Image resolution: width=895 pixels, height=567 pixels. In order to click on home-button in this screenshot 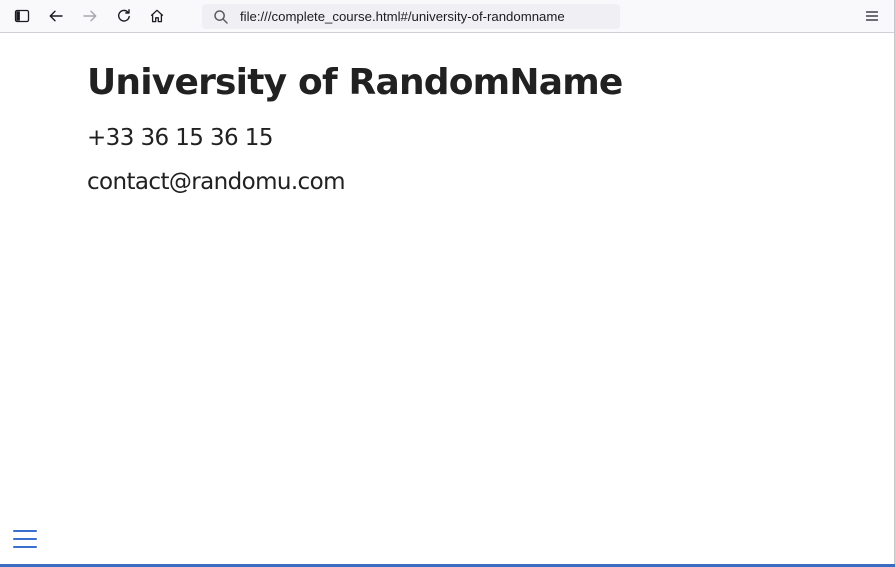, I will do `click(157, 16)`.